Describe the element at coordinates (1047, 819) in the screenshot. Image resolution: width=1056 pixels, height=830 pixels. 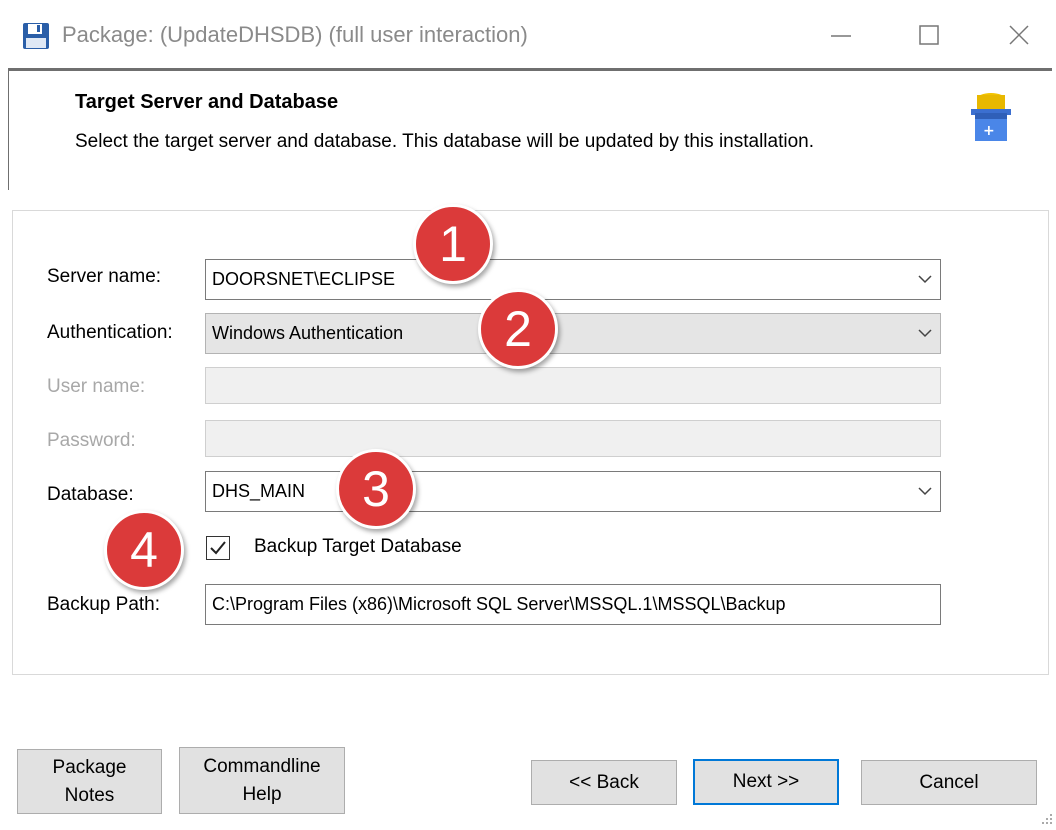
I see `resize-grip-icon` at that location.